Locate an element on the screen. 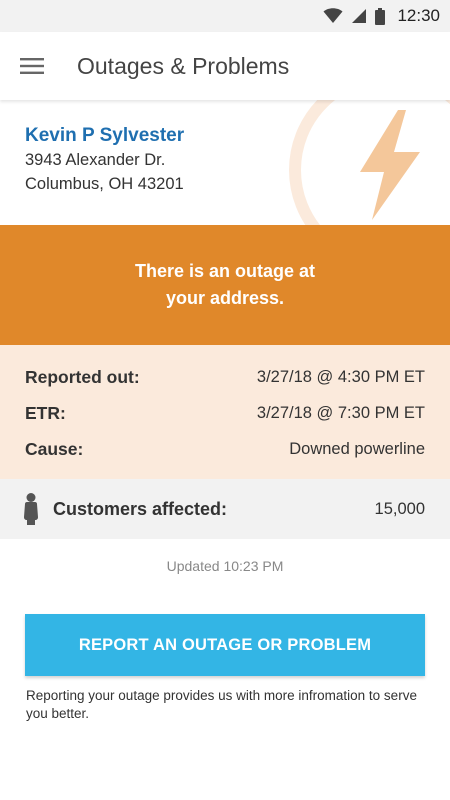  etr-label: ETR: is located at coordinates (45, 412).